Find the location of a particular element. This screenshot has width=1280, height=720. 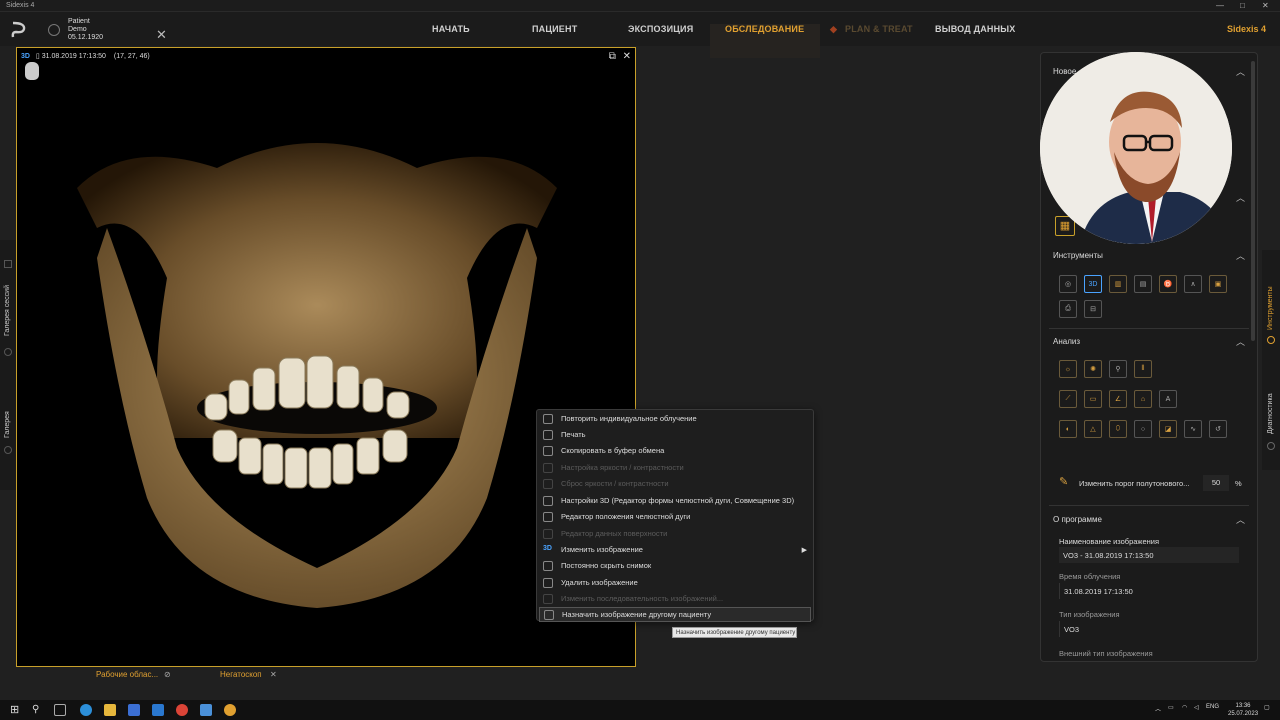

close-viewer-icon: ✕ is located at coordinates (627, 56).